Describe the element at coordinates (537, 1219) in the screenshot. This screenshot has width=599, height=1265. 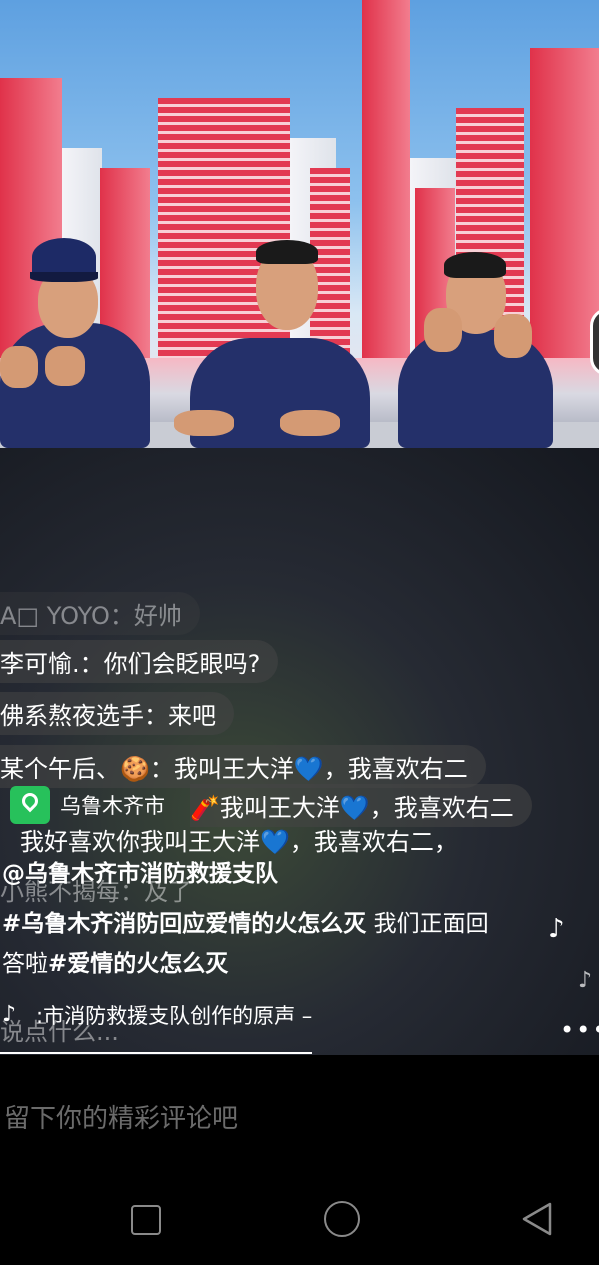
I see `back-icon` at that location.